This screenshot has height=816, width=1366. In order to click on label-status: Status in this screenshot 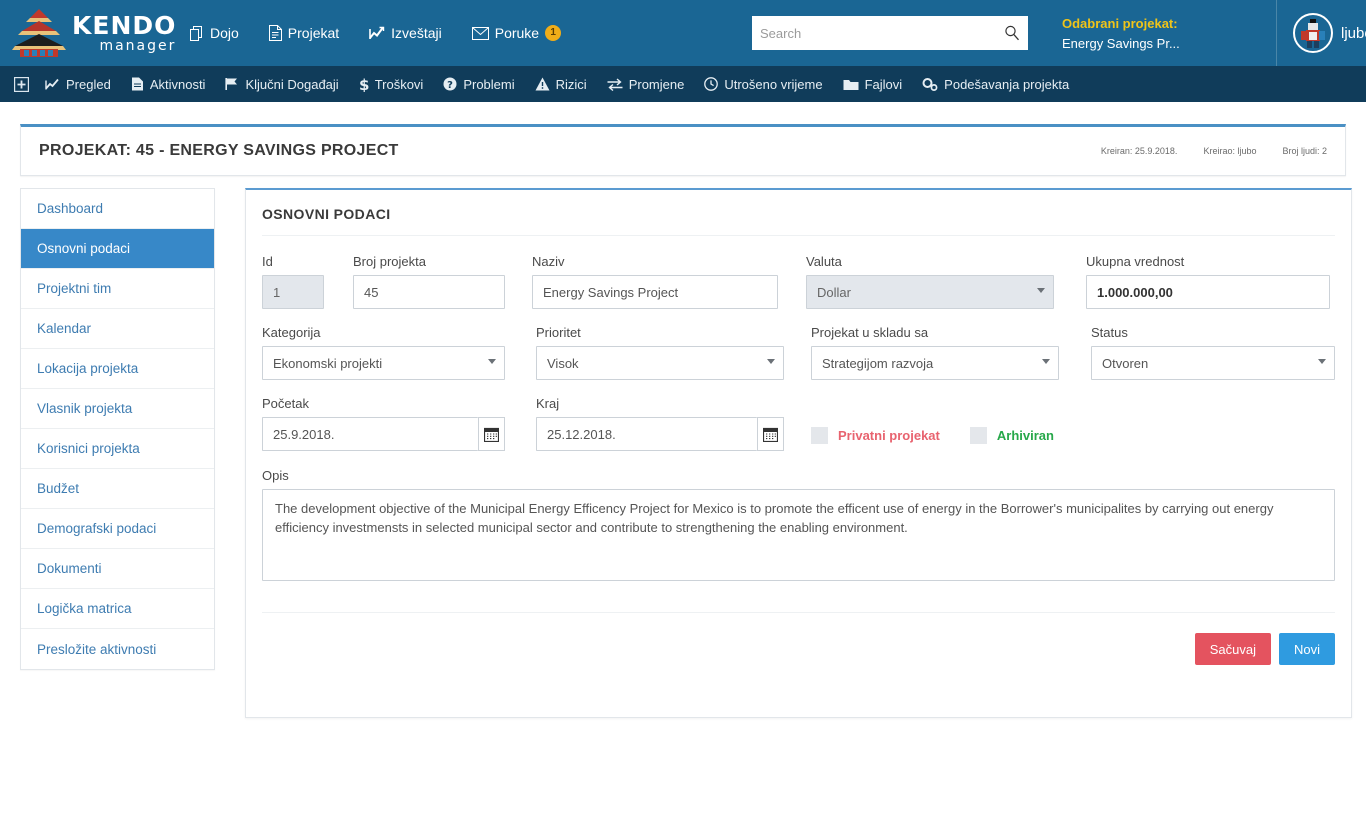, I will do `click(1109, 332)`.